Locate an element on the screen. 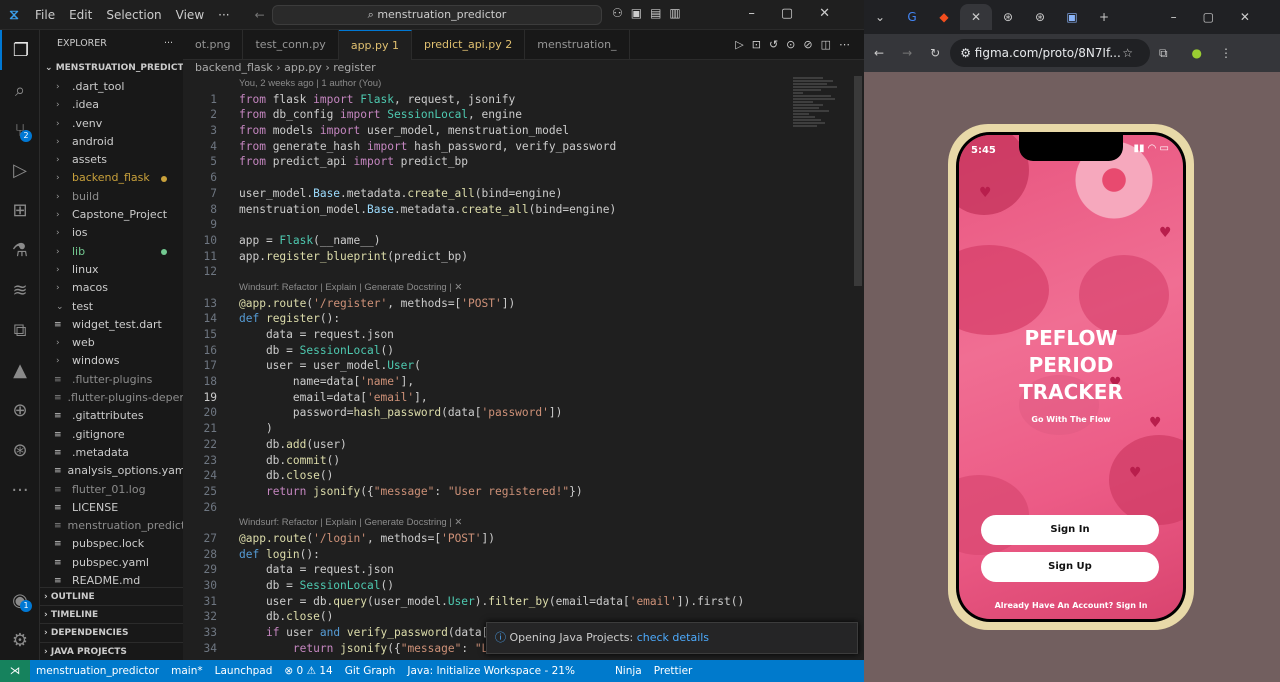  explorer-icon: ❐ is located at coordinates (20, 50).